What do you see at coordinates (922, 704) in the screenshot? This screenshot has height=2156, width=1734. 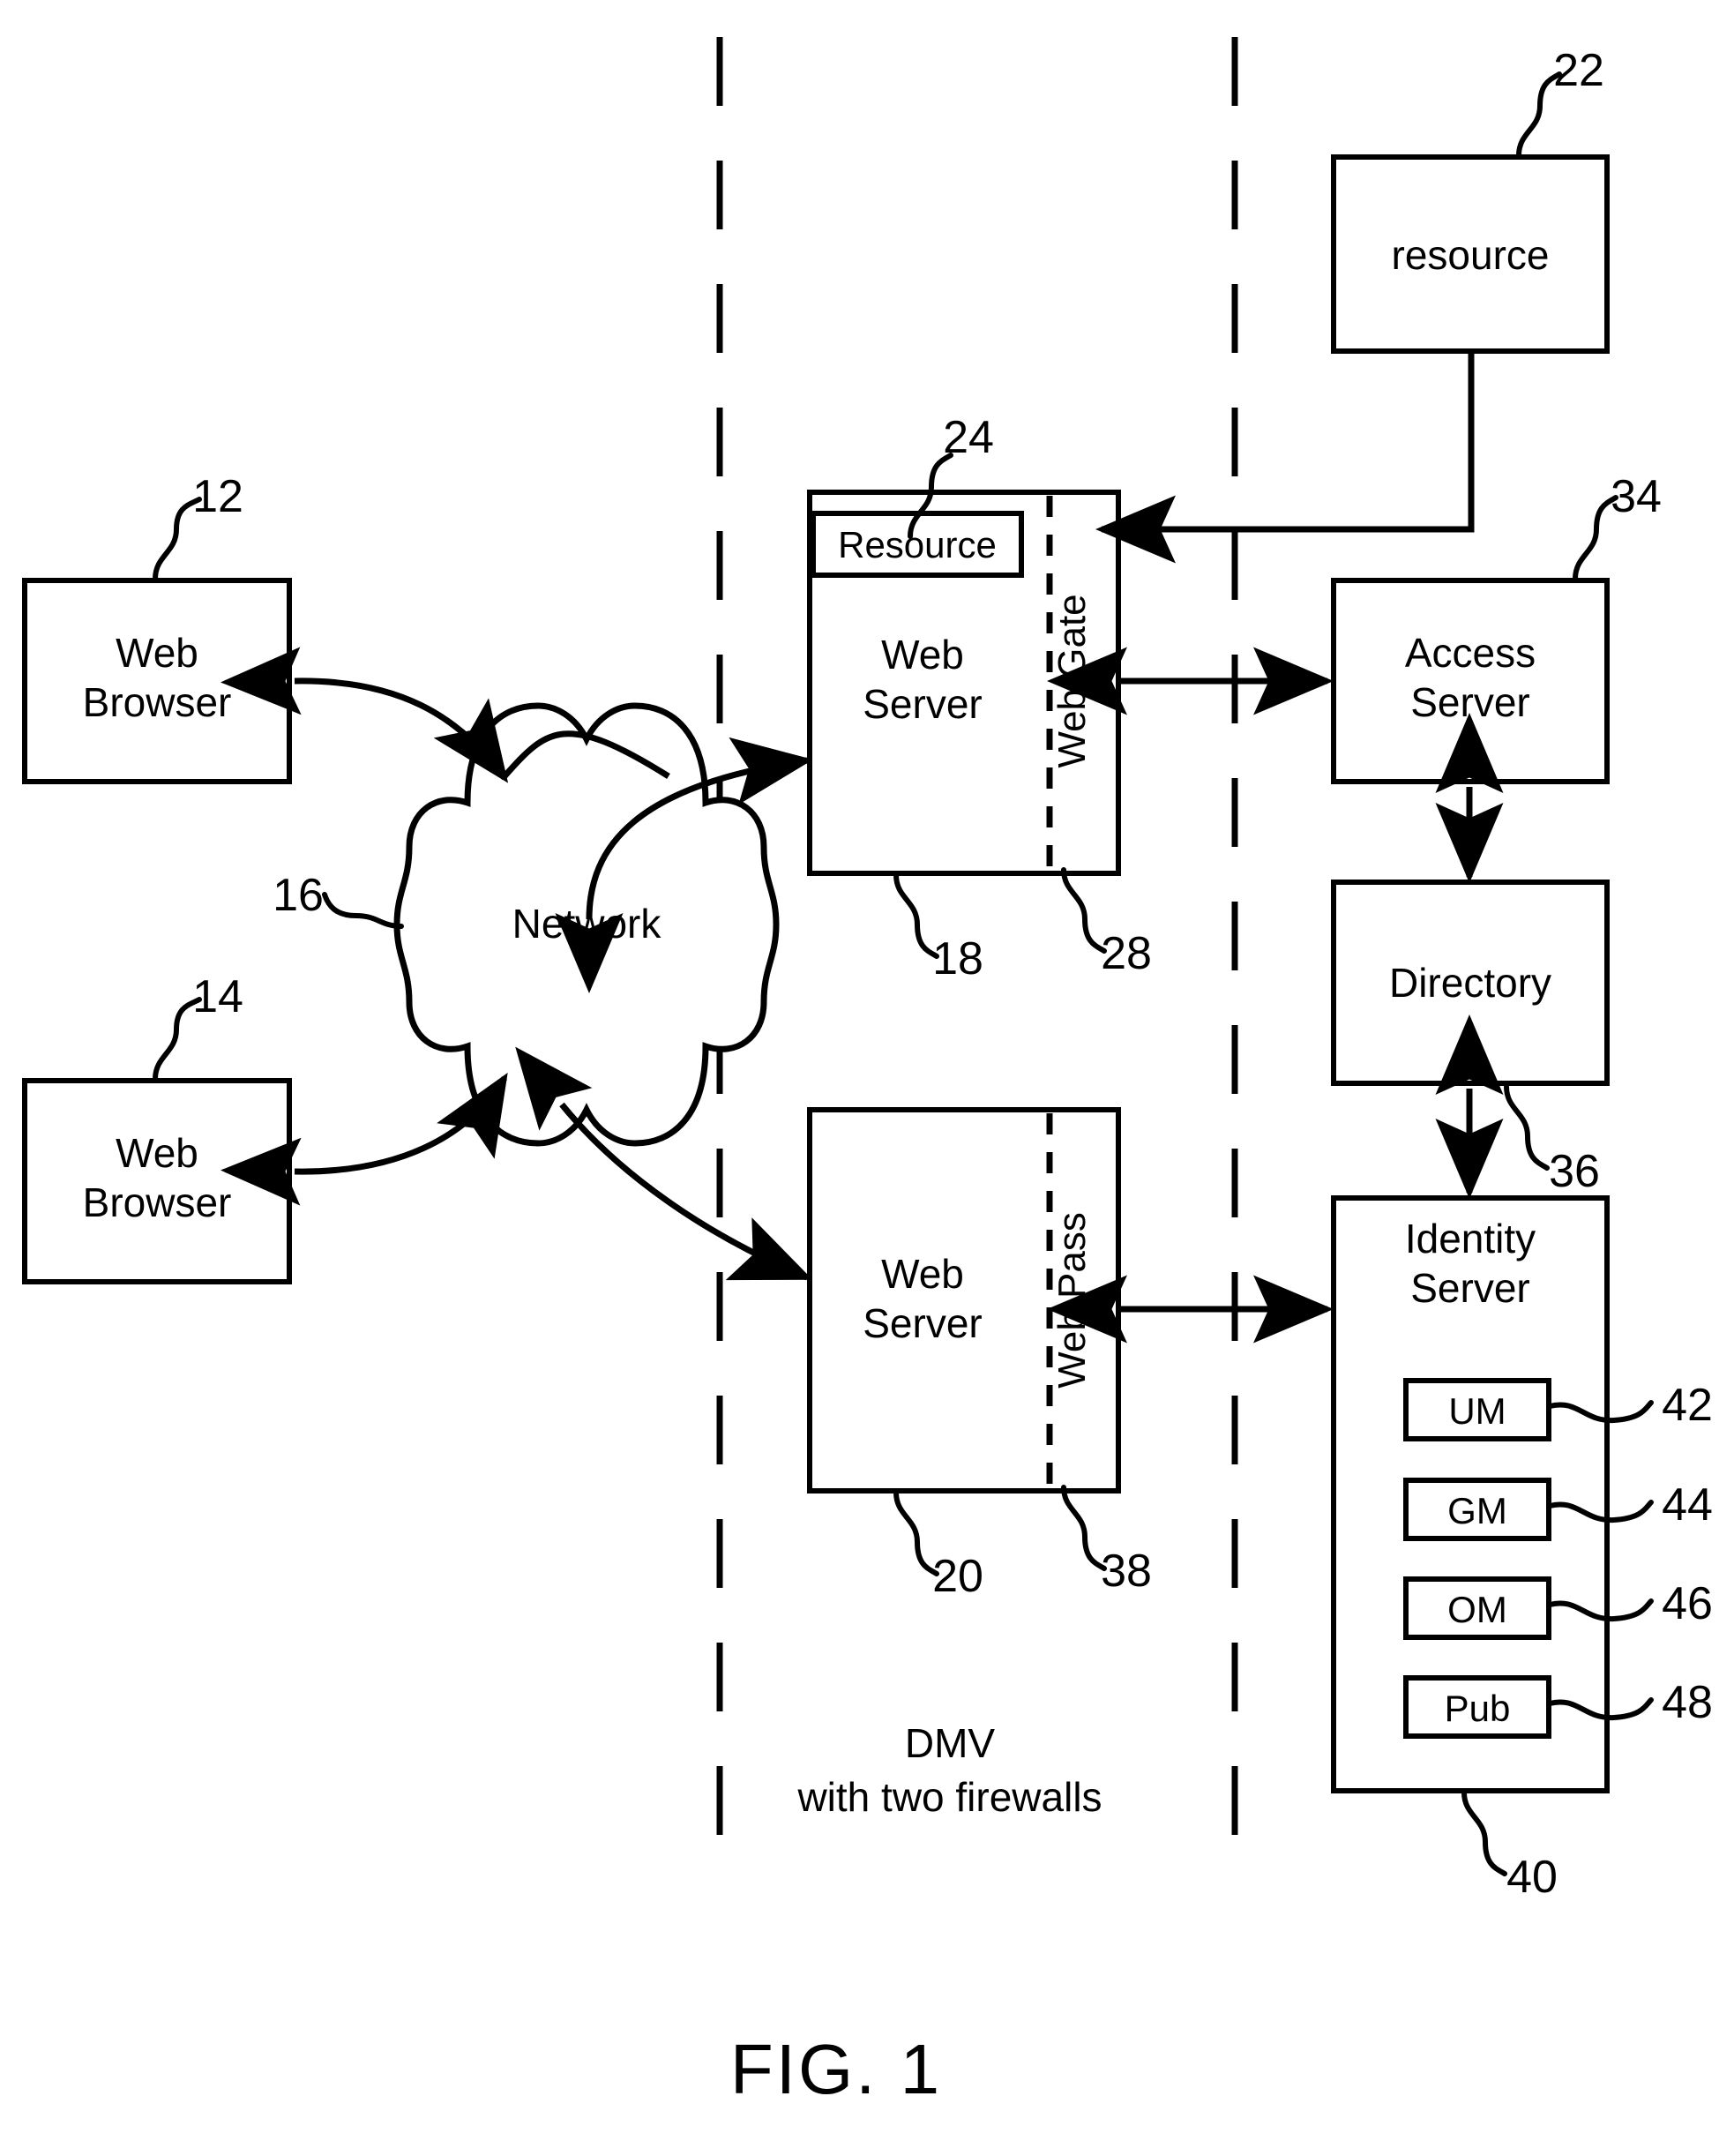 I see `web-server-18-label-line2: Server` at bounding box center [922, 704].